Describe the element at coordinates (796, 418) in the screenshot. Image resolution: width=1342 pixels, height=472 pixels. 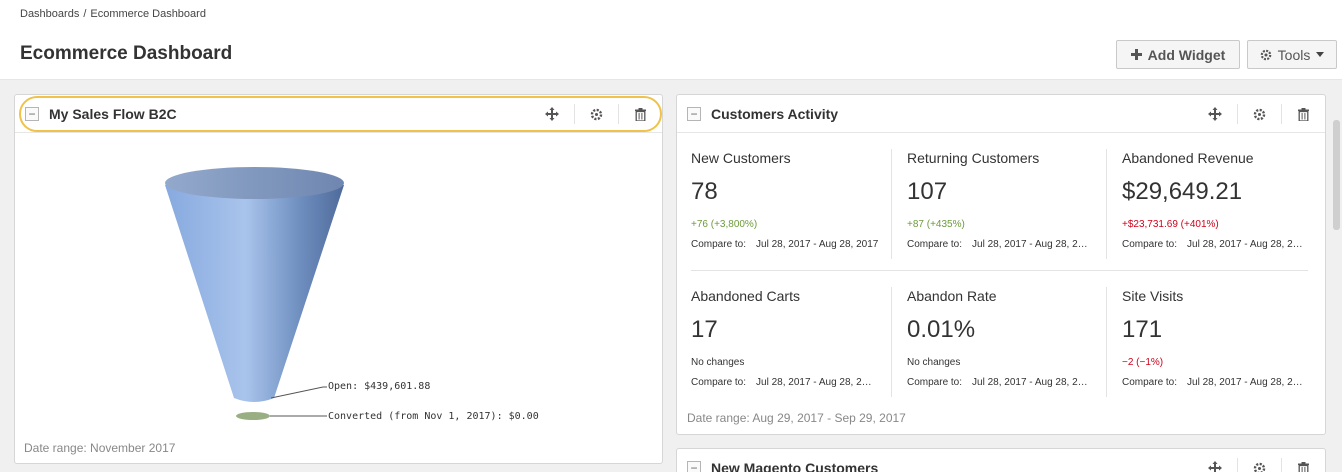
I see `date-range: Date range: Aug 29, 2017 - Sep 29, 2017` at that location.